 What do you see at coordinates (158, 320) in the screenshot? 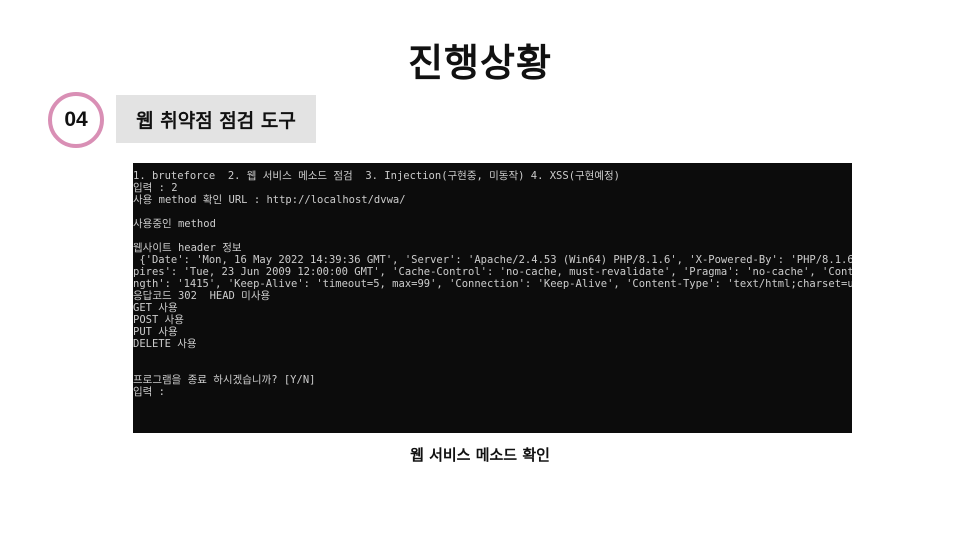
I see `terminal-line: POST 사용` at bounding box center [158, 320].